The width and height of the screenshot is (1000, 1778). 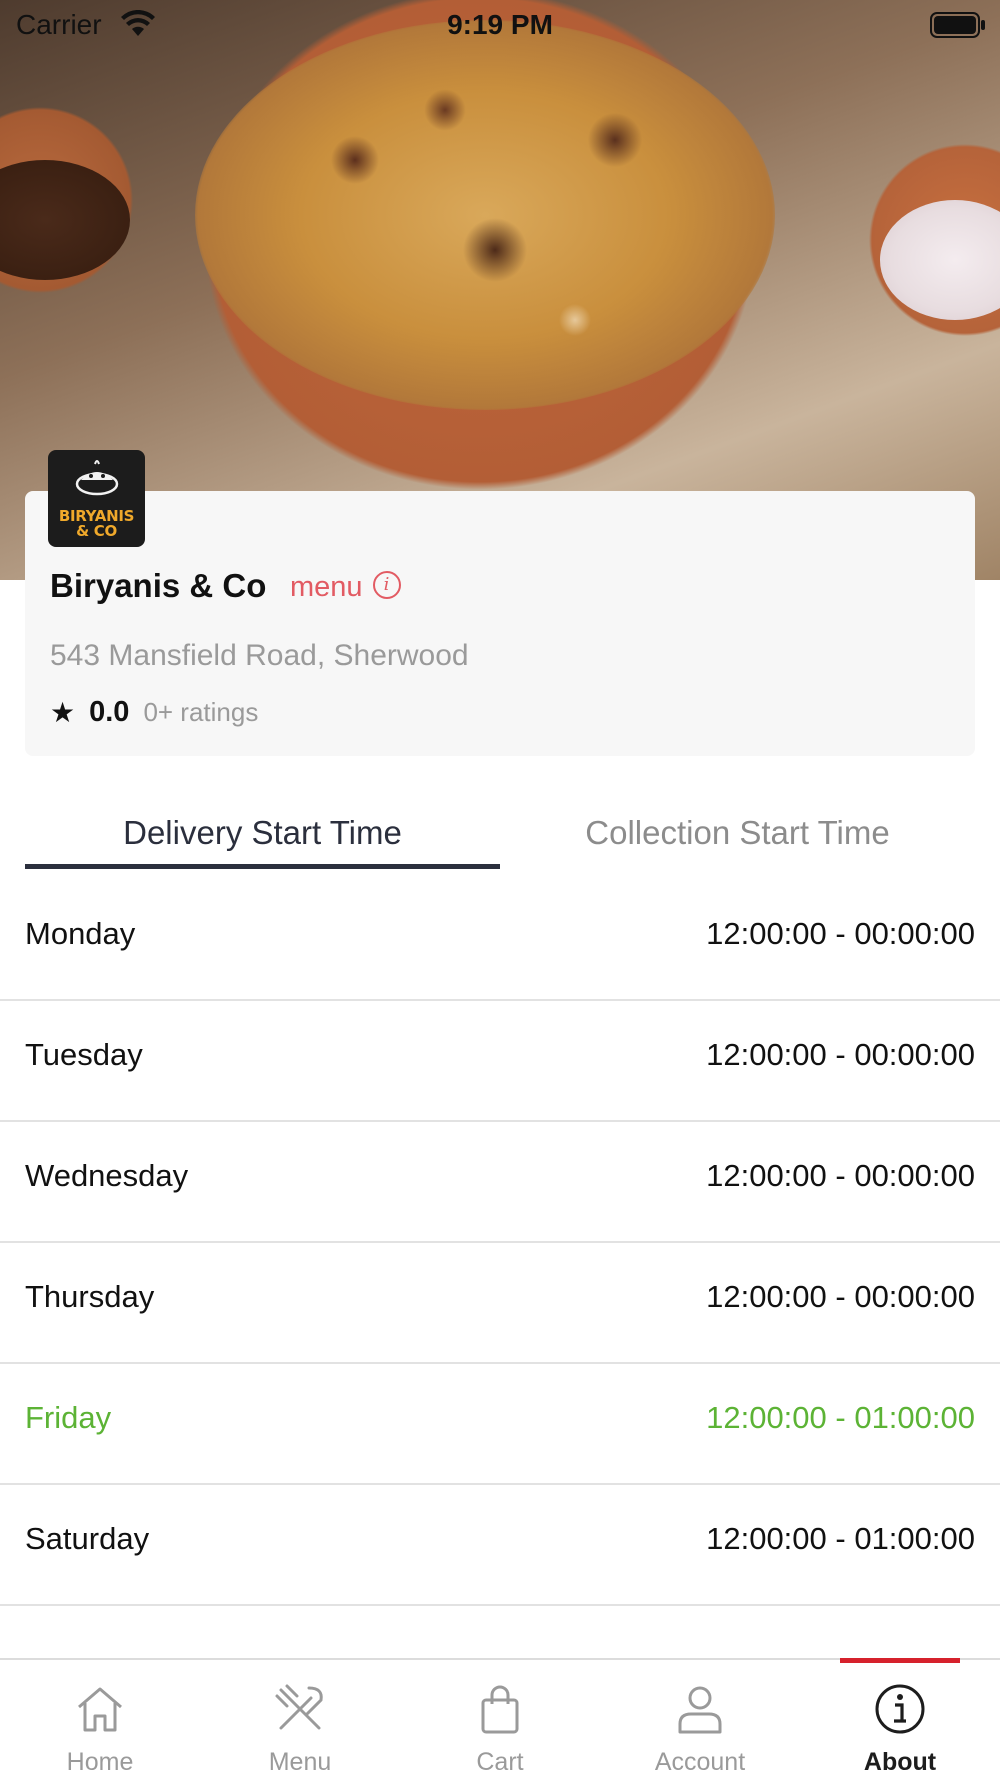 What do you see at coordinates (500, 1709) in the screenshot?
I see `shopping-bag-icon` at bounding box center [500, 1709].